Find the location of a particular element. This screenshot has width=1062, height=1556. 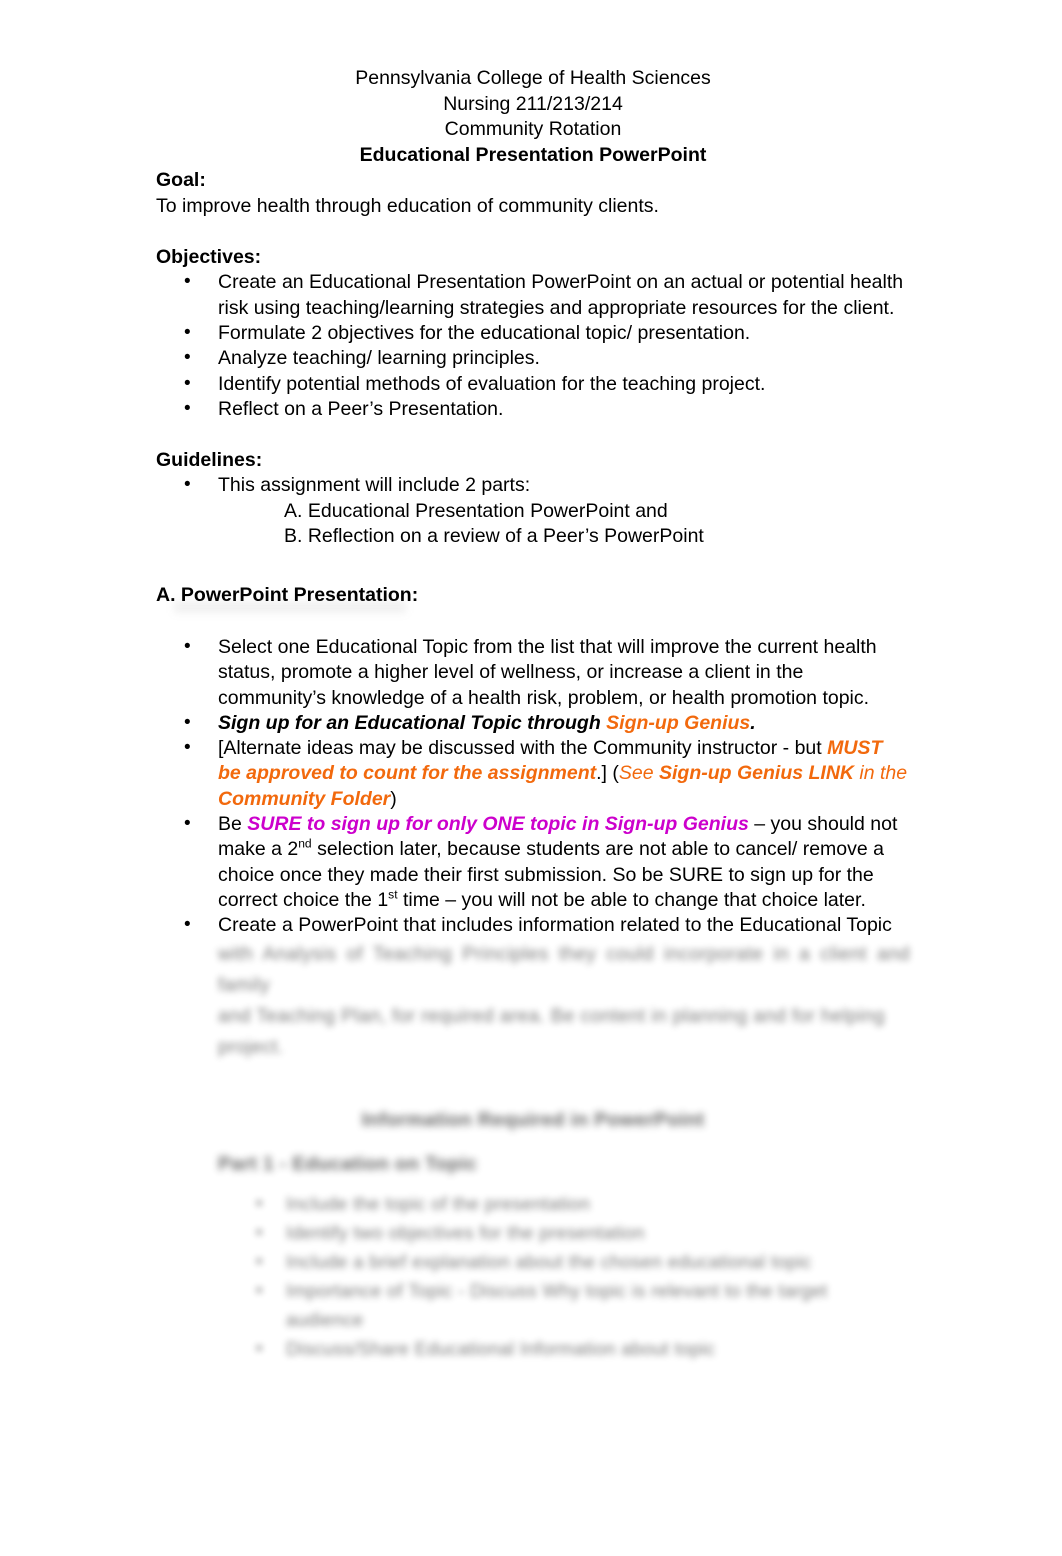

guidelines-heading: Guidelines: is located at coordinates (209, 459).